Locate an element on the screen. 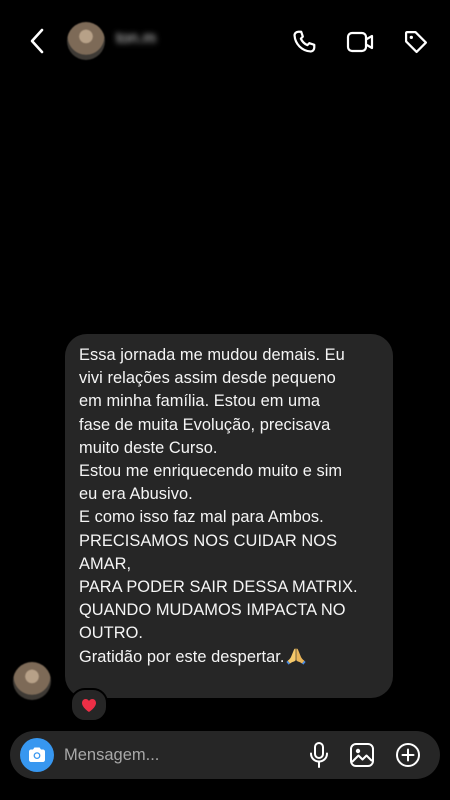 This screenshot has height=800, width=450. contact-avatar is located at coordinates (86, 41).